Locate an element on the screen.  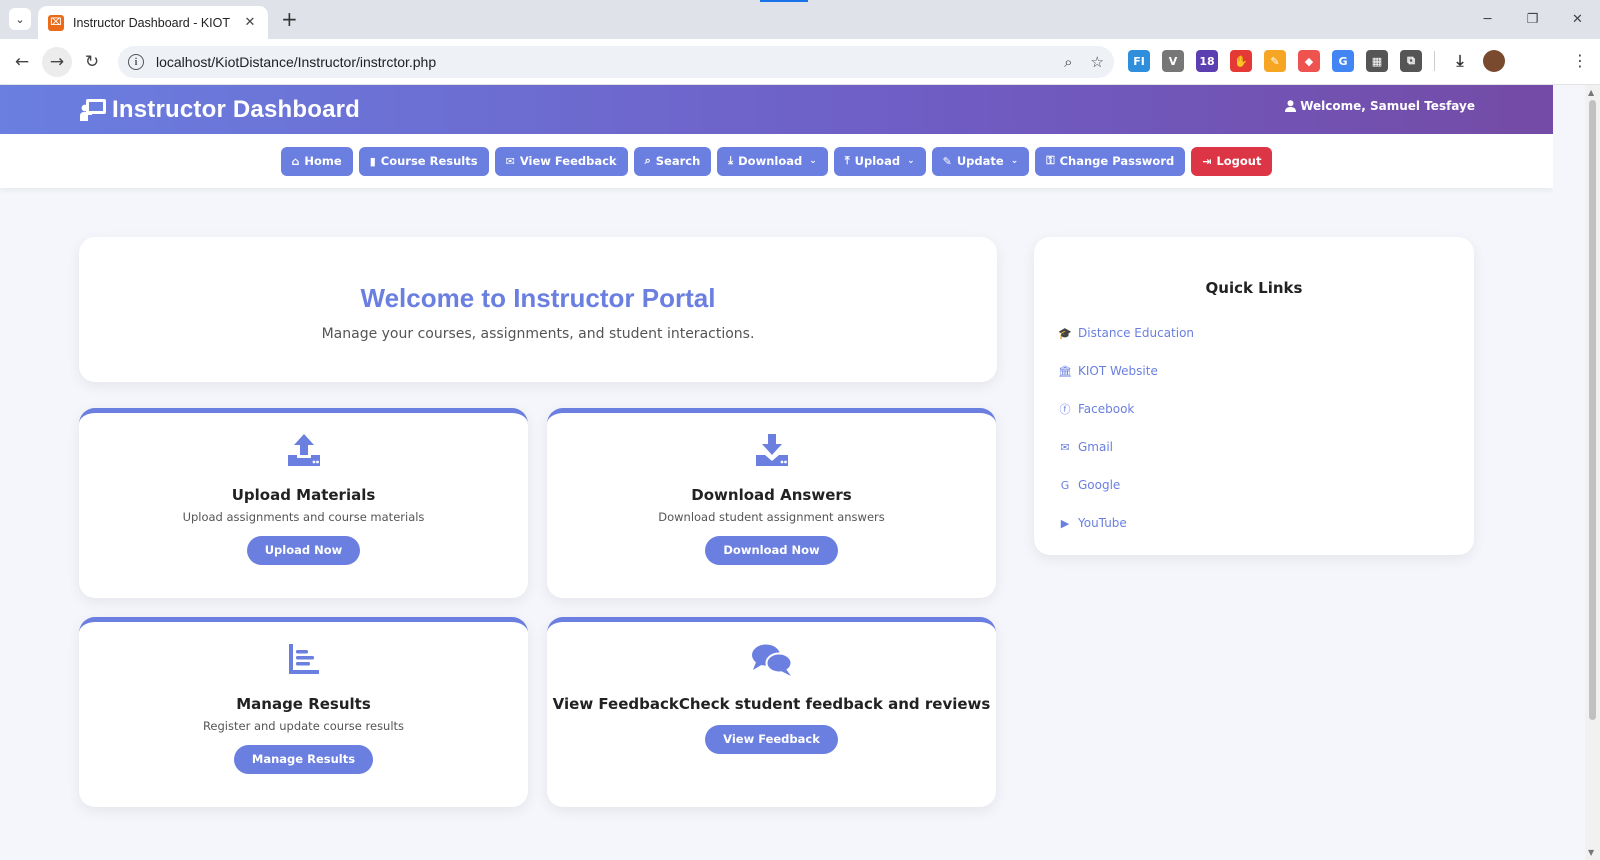
card-title: Upload Materials is located at coordinates (303, 495).